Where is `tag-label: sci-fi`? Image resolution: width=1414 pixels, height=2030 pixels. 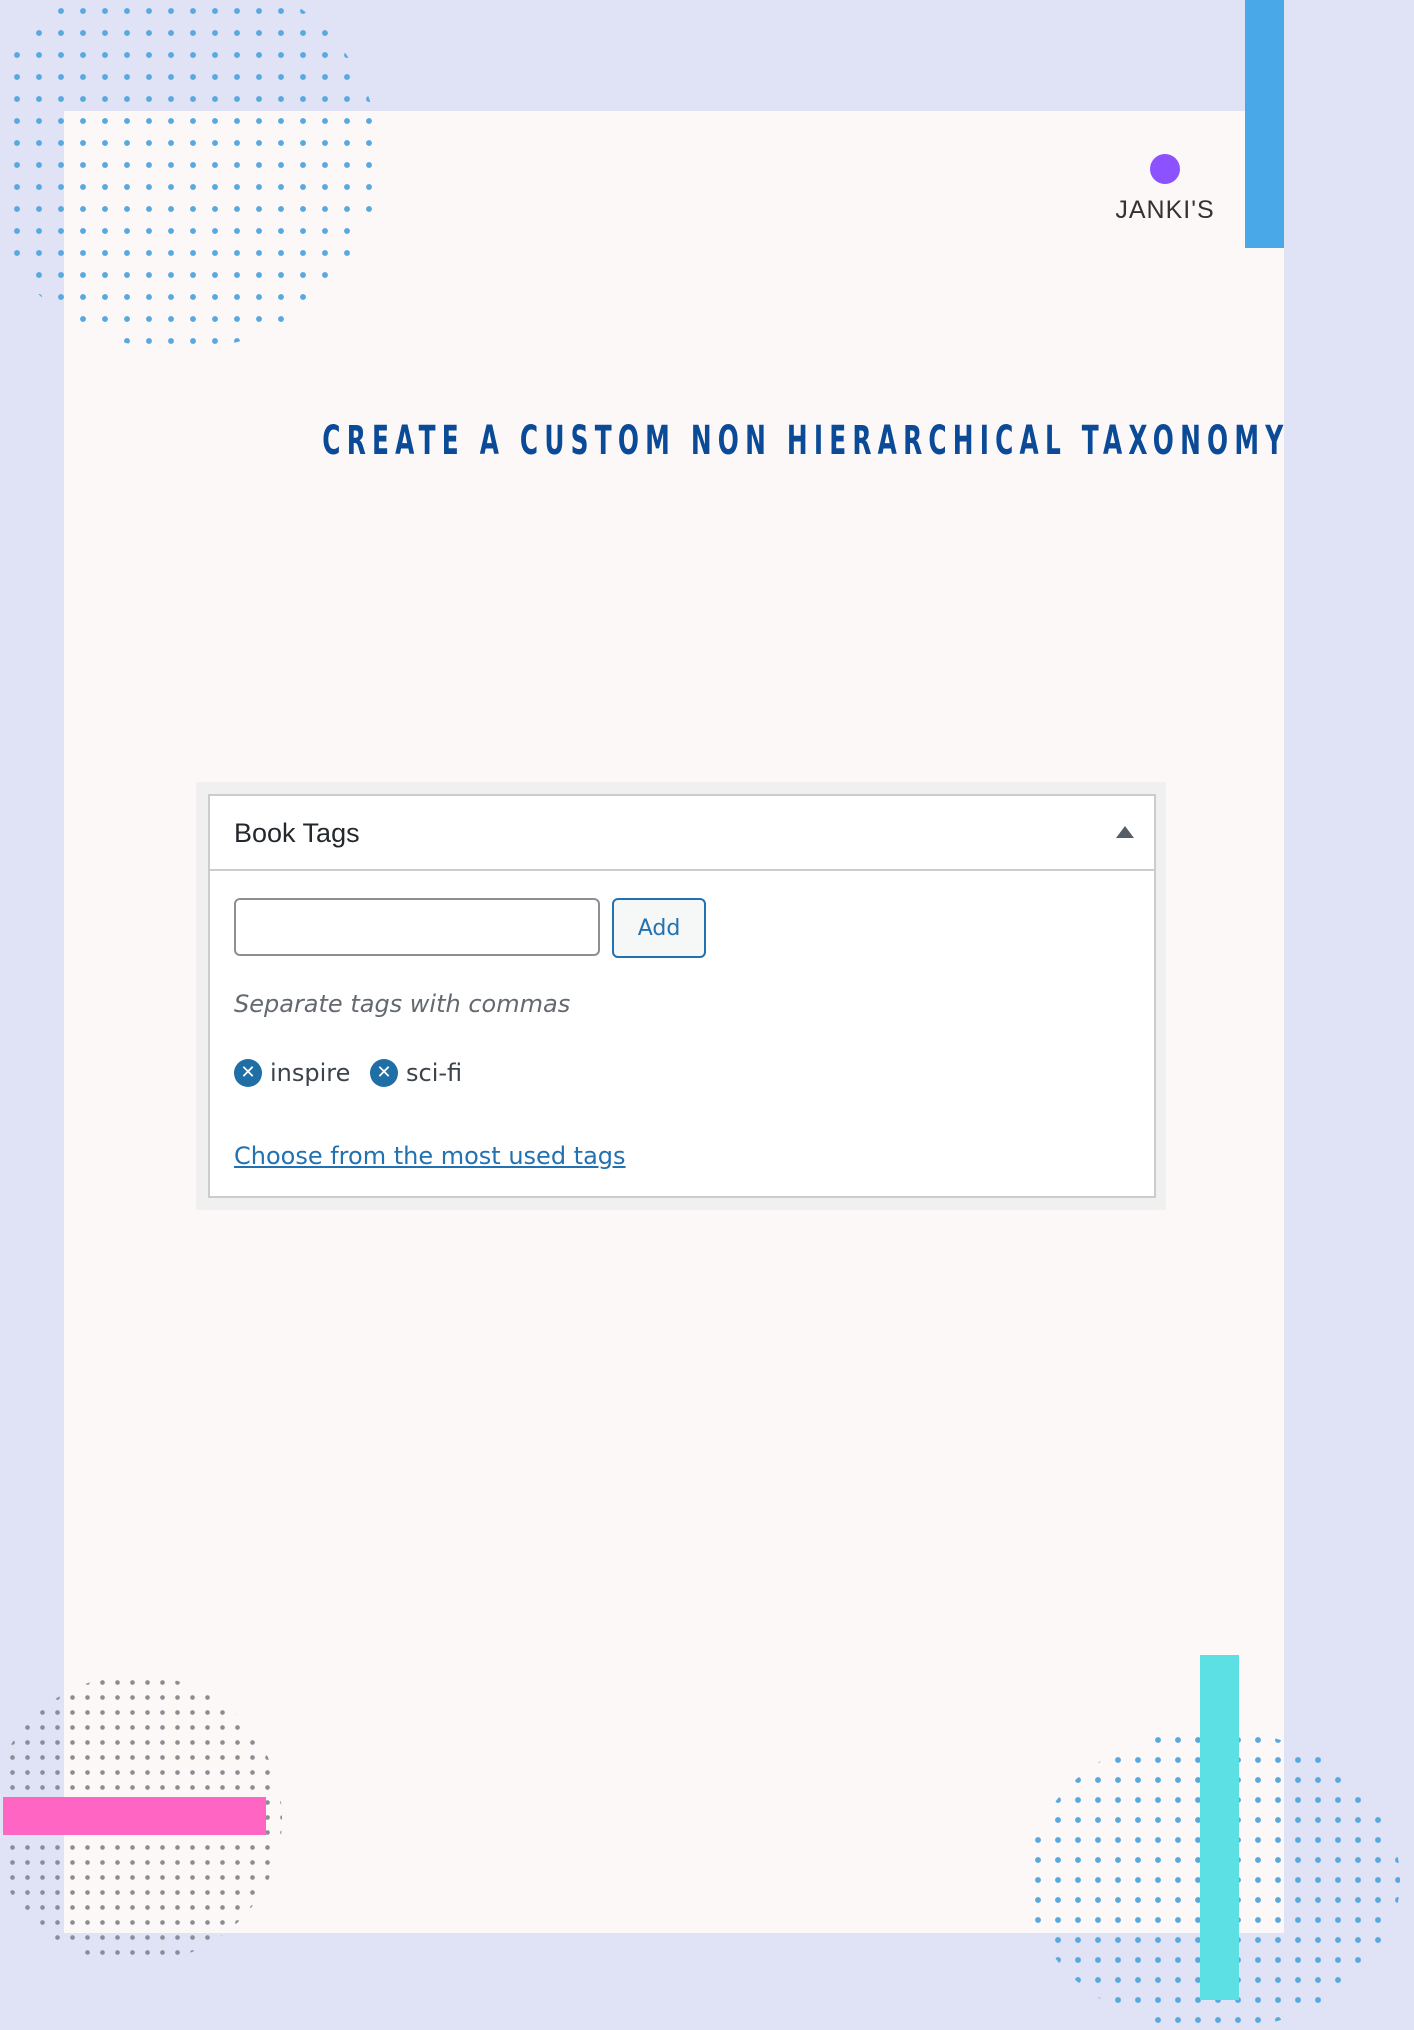 tag-label: sci-fi is located at coordinates (434, 1073).